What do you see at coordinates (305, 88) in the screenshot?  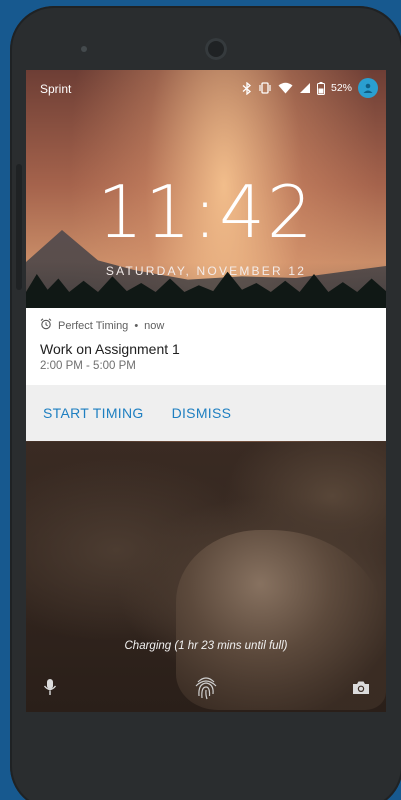 I see `cell-signal-icon` at bounding box center [305, 88].